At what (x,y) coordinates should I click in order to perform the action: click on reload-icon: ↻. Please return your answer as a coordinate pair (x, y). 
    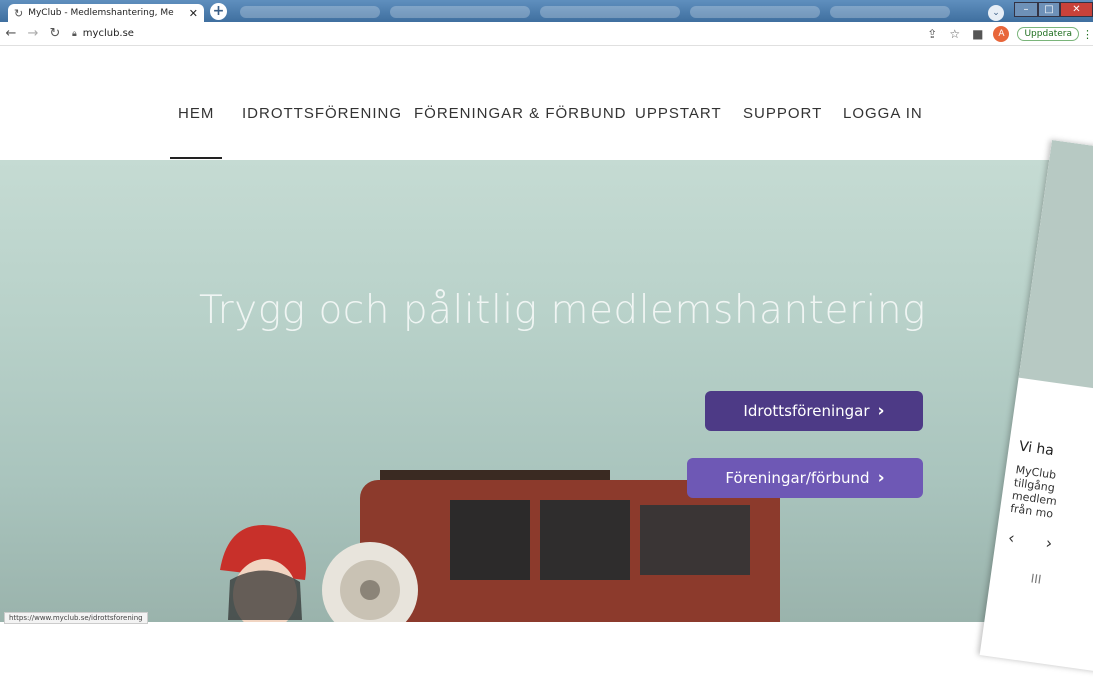
    Looking at the image, I should click on (55, 33).